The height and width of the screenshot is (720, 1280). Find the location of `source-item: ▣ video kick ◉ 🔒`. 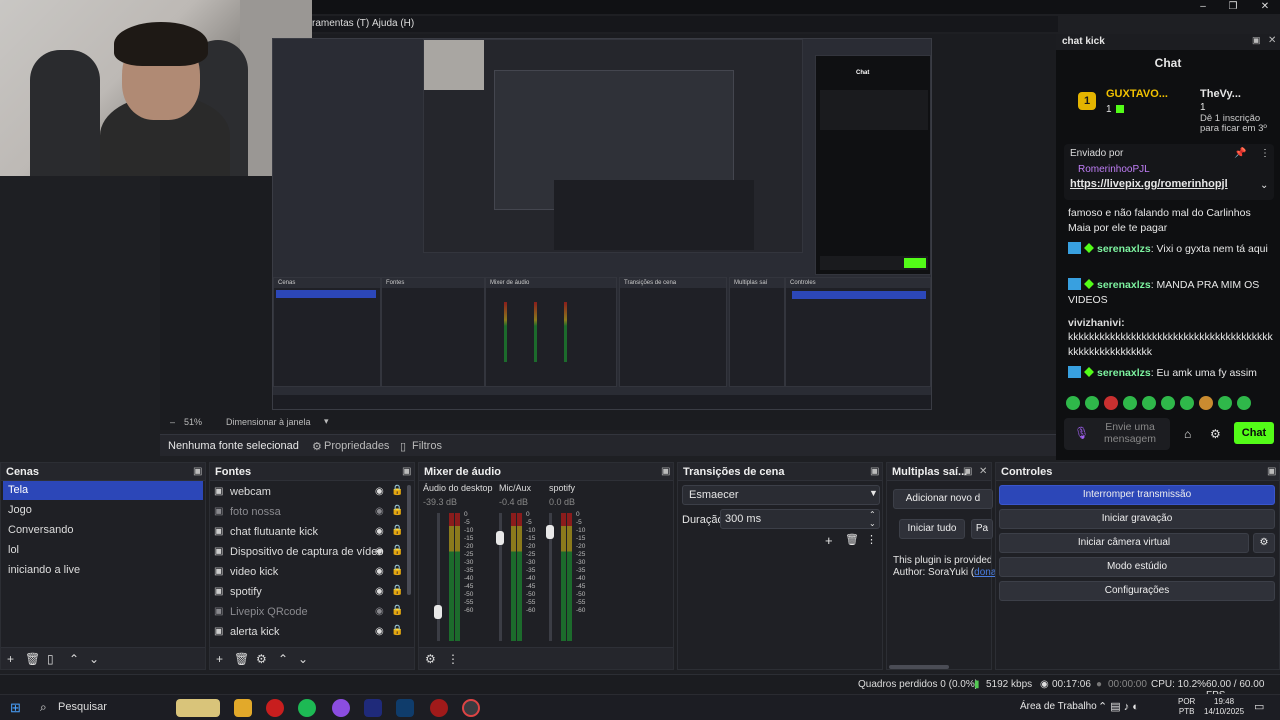

source-item: ▣ video kick ◉ 🔒 is located at coordinates (309, 573).